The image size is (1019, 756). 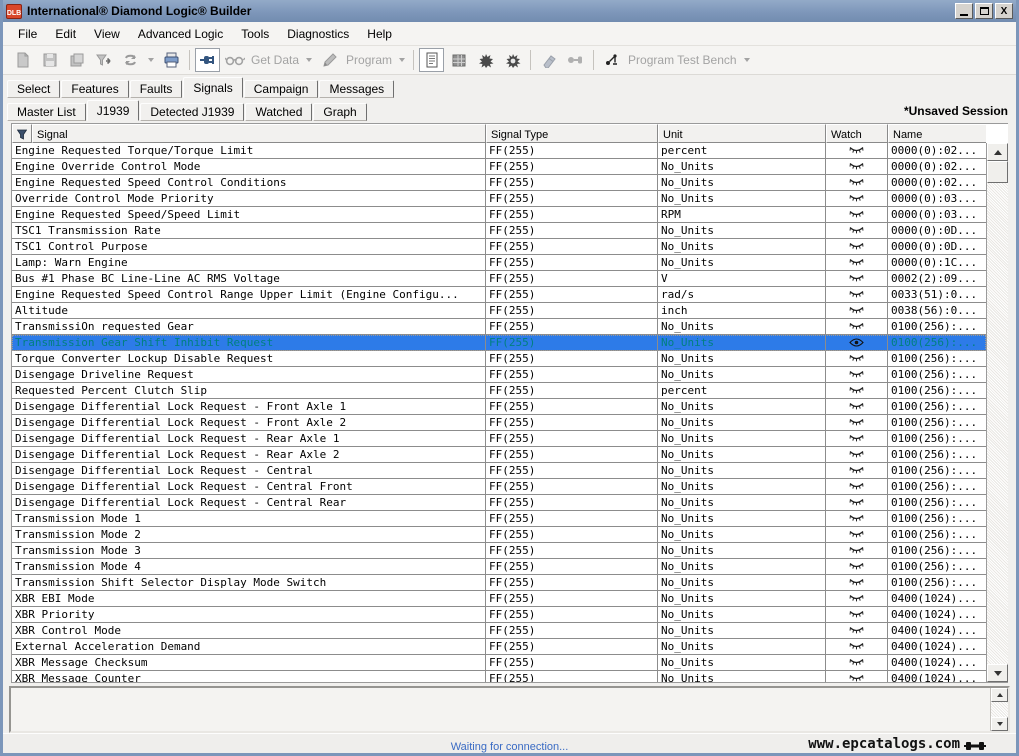 I want to click on debug-stop-button, so click(x=512, y=60).